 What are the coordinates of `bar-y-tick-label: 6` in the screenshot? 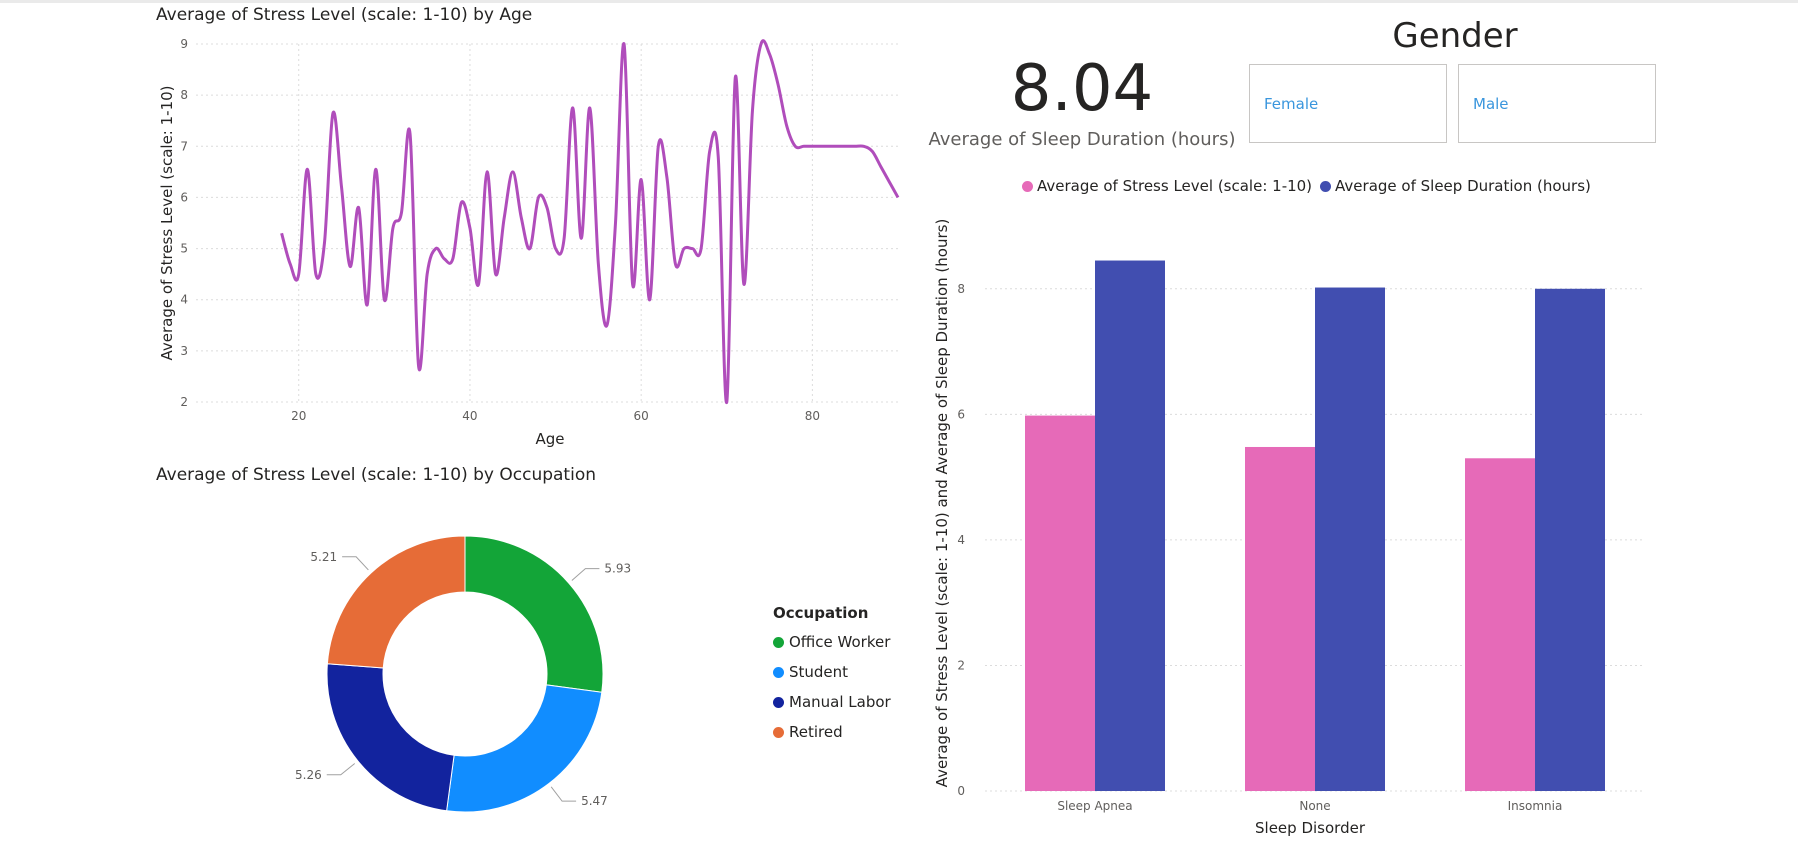 It's located at (961, 414).